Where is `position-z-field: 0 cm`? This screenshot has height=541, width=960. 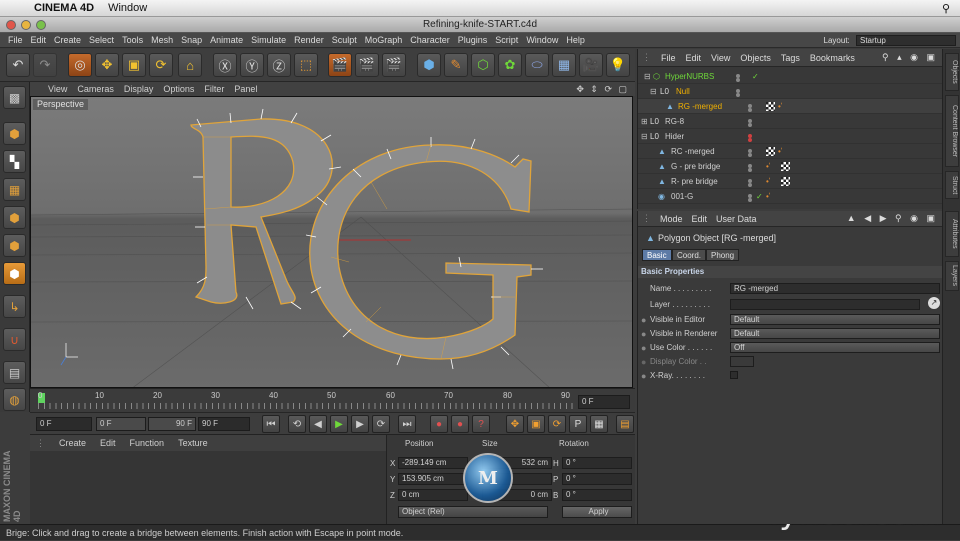
position-z-field: 0 cm is located at coordinates (433, 495).